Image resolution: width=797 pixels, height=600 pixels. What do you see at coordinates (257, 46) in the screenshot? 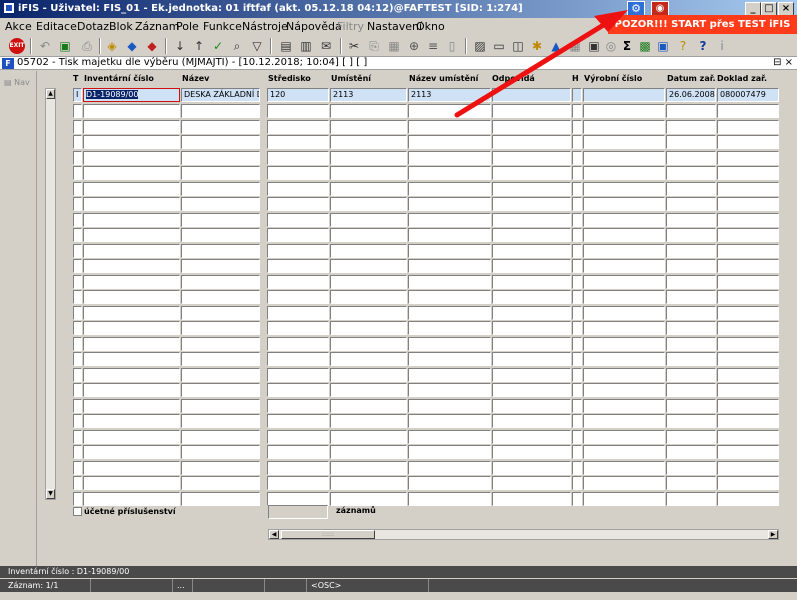
I see `filter-icon: ▽` at bounding box center [257, 46].